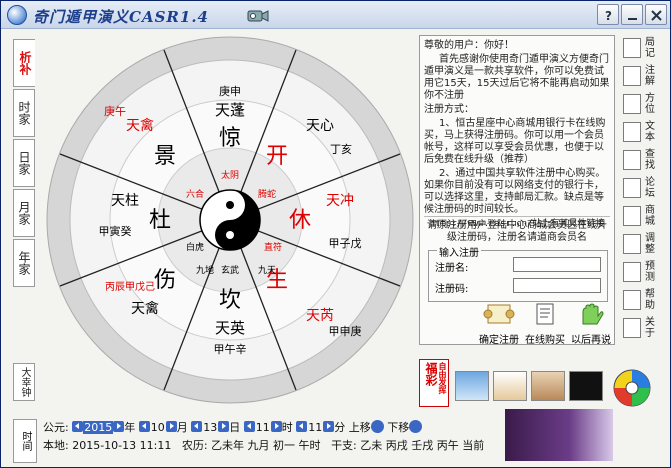 This screenshot has width=671, height=468. I want to click on eyes-thumbnail, so click(586, 386).